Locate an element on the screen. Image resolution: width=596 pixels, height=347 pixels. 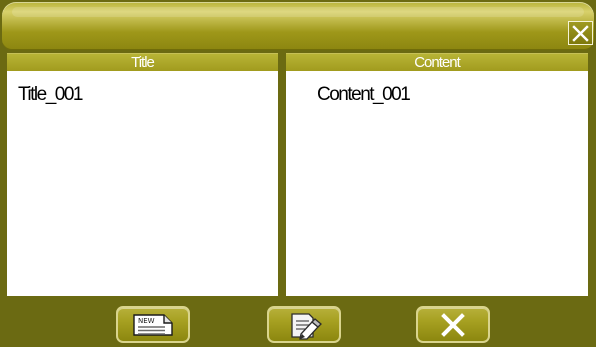
new-note-button: NEW is located at coordinates (153, 324).